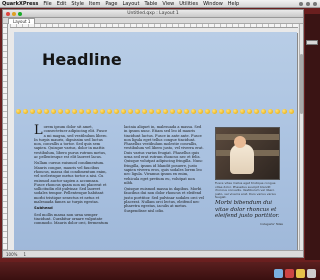 The width and height of the screenshot is (320, 280). I want to click on menu-style: Style, so click(77, 4).